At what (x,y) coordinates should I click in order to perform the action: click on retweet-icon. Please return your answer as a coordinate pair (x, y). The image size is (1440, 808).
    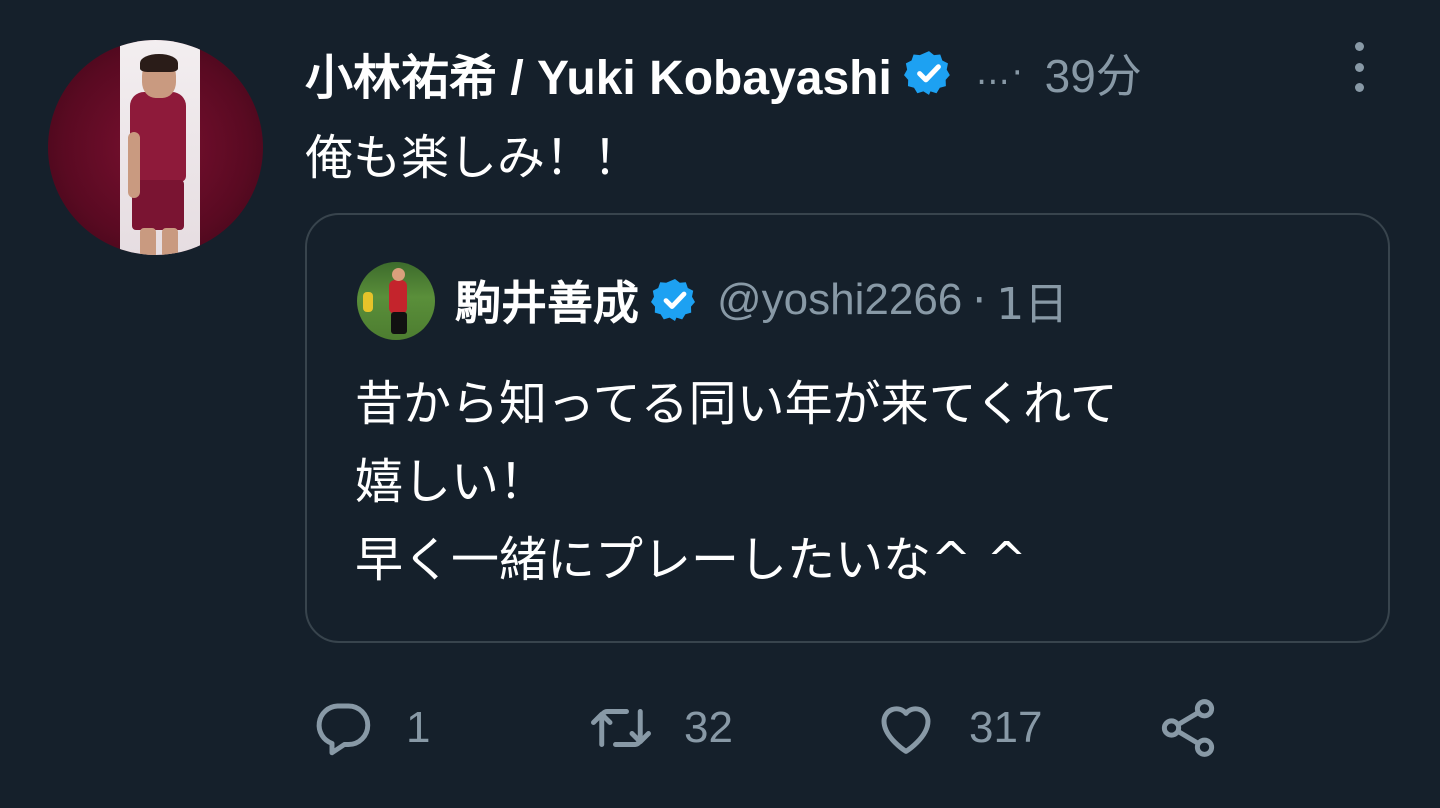
    Looking at the image, I should click on (621, 728).